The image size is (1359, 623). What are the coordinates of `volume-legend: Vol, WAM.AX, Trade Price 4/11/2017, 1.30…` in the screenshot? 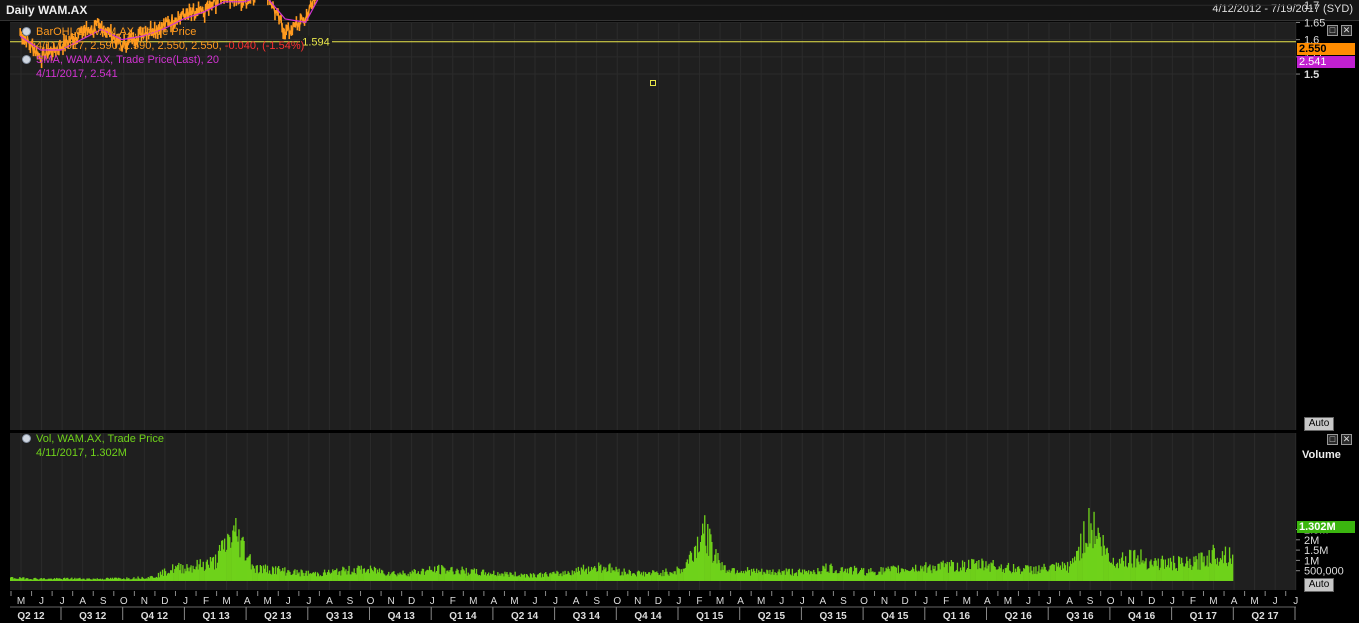 It's located at (93, 446).